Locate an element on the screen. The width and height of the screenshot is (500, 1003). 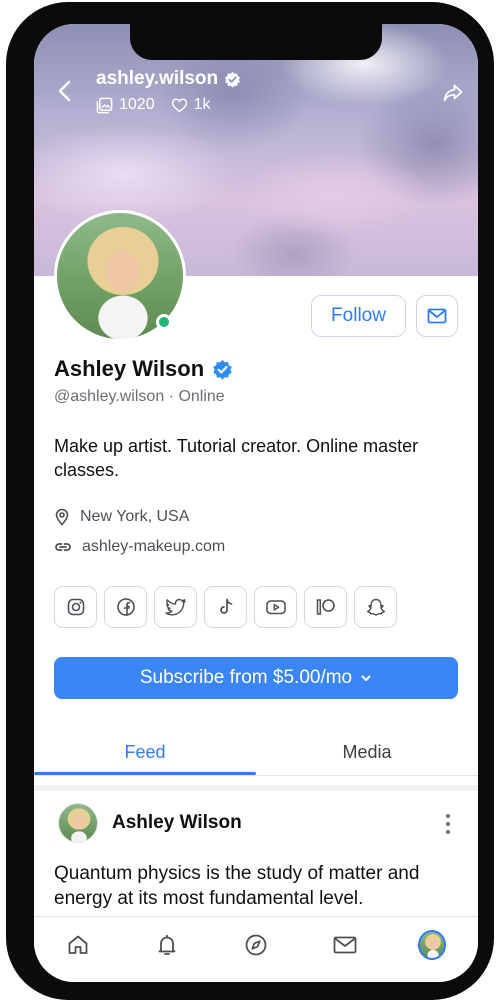
cover-user-info: ashley.wilson 1020 1k is located at coordinates (168, 91).